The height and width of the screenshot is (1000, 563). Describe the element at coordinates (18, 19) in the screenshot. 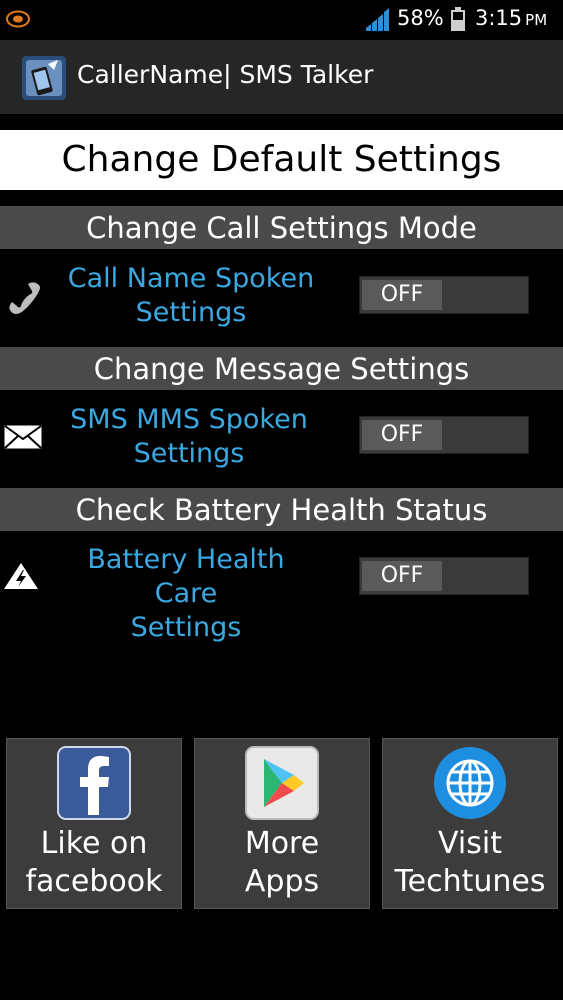

I see `notification-icon` at that location.